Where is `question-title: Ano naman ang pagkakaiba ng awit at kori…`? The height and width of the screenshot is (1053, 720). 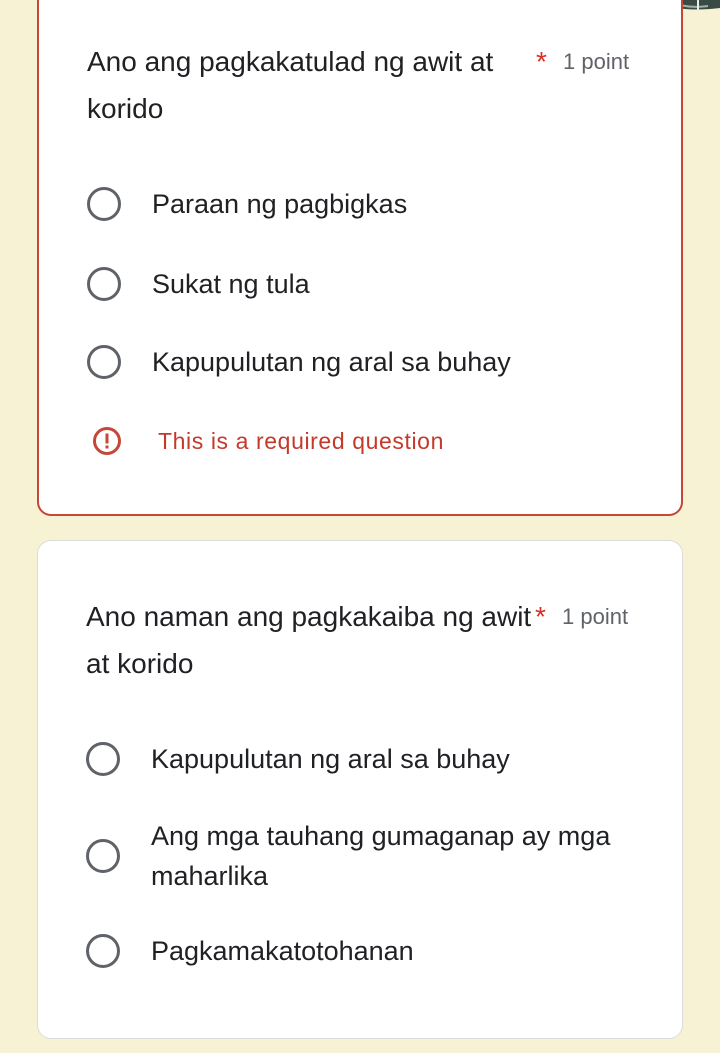 question-title: Ano naman ang pagkakaiba ng awit at kori… is located at coordinates (309, 640).